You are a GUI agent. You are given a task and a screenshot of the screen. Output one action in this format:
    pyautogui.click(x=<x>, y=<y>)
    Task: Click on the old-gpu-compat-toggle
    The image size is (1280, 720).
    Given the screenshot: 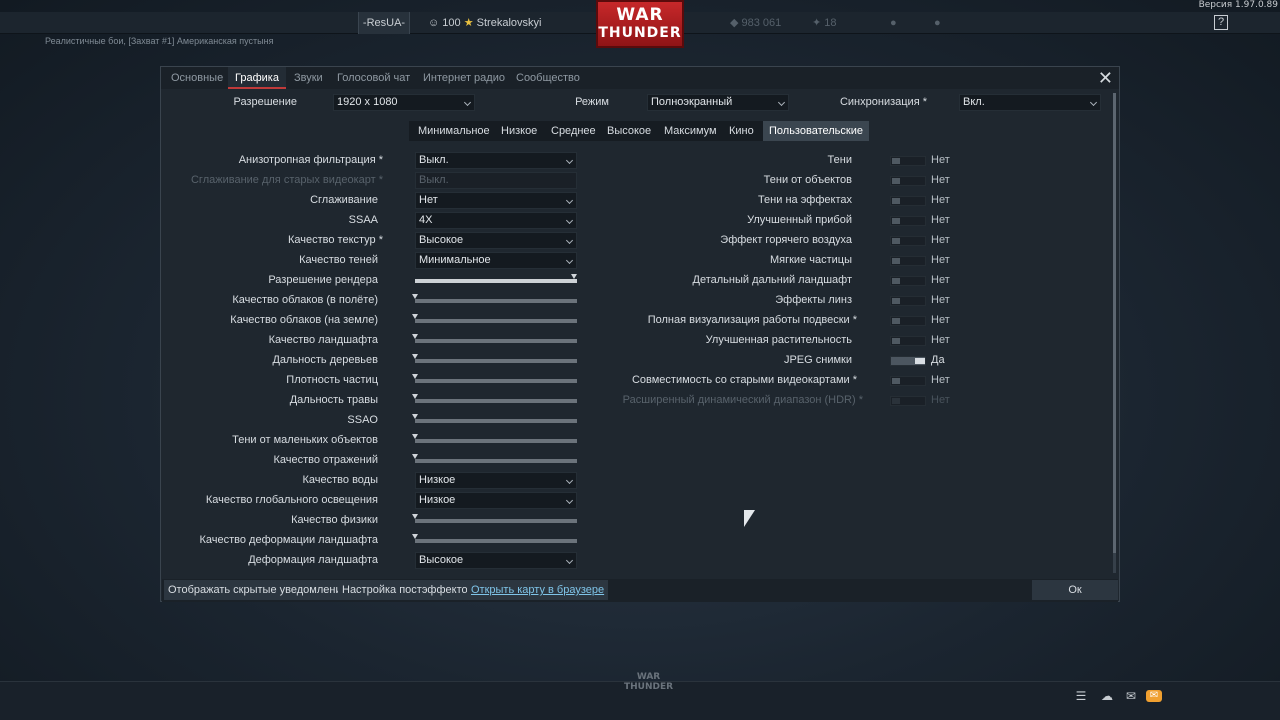 What is the action you would take?
    pyautogui.click(x=908, y=381)
    